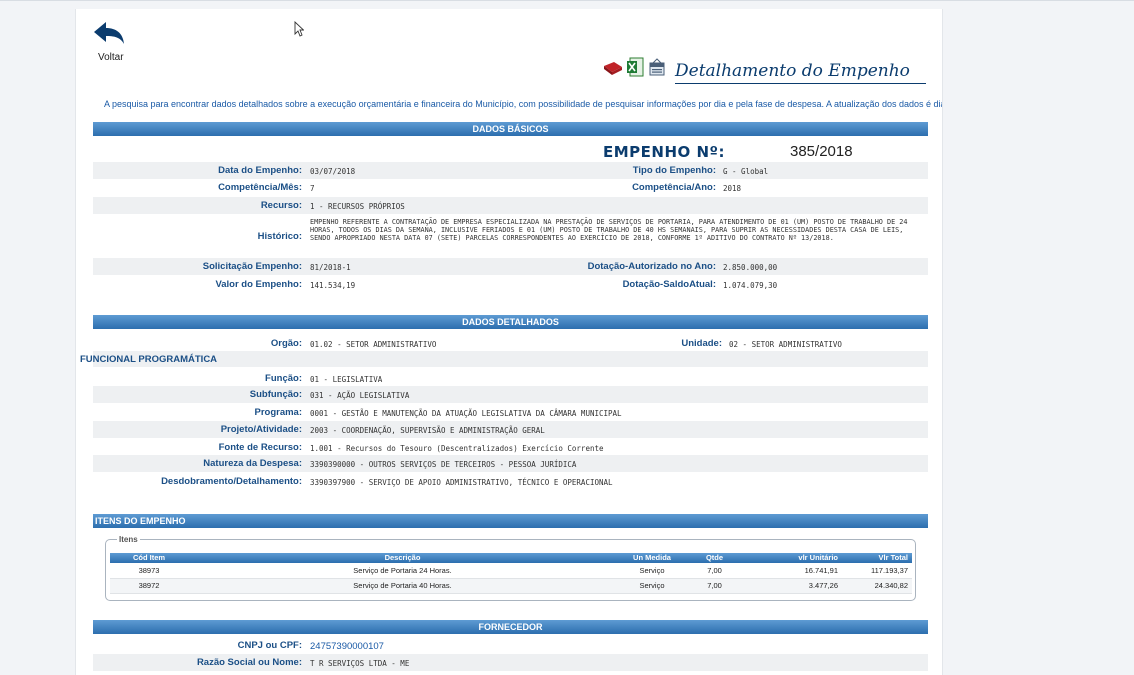 The height and width of the screenshot is (675, 1134). I want to click on unidade-value: 02 - SETOR ADMINISTRATIVO, so click(785, 344).